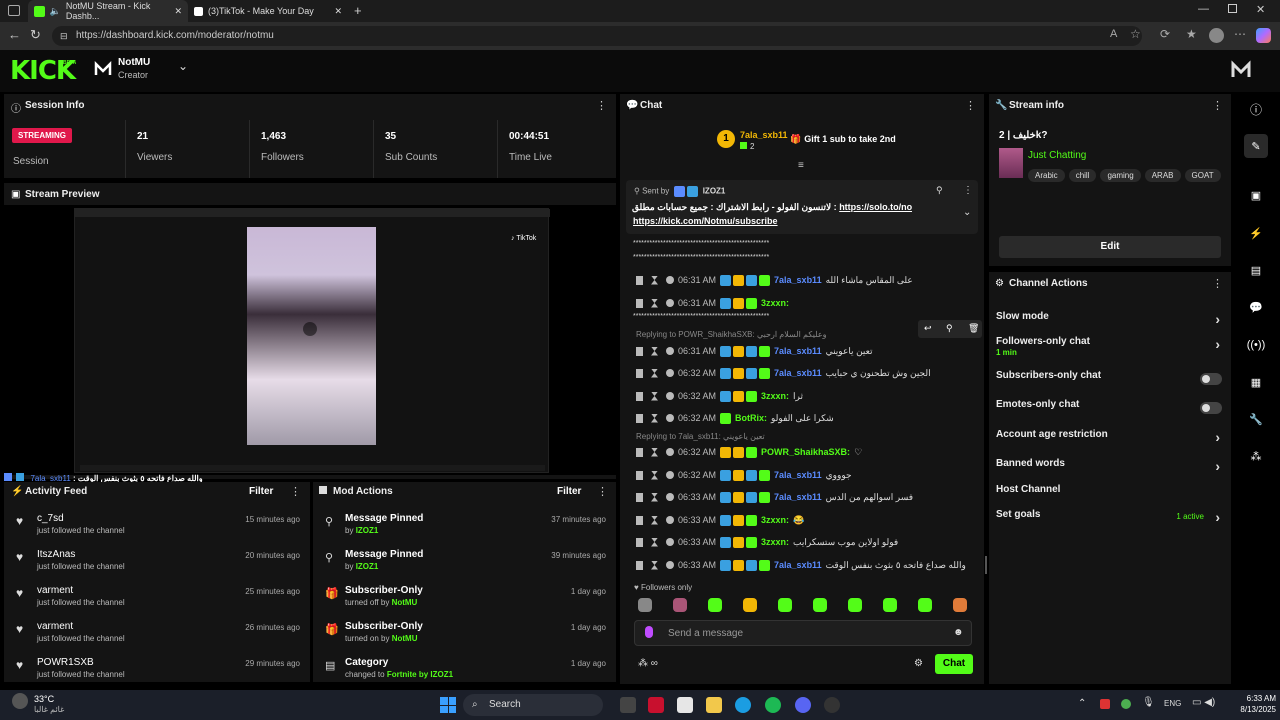  I want to click on chat-message: 06:32 AM BotRix: شكرا على الفولو, so click(806, 418).